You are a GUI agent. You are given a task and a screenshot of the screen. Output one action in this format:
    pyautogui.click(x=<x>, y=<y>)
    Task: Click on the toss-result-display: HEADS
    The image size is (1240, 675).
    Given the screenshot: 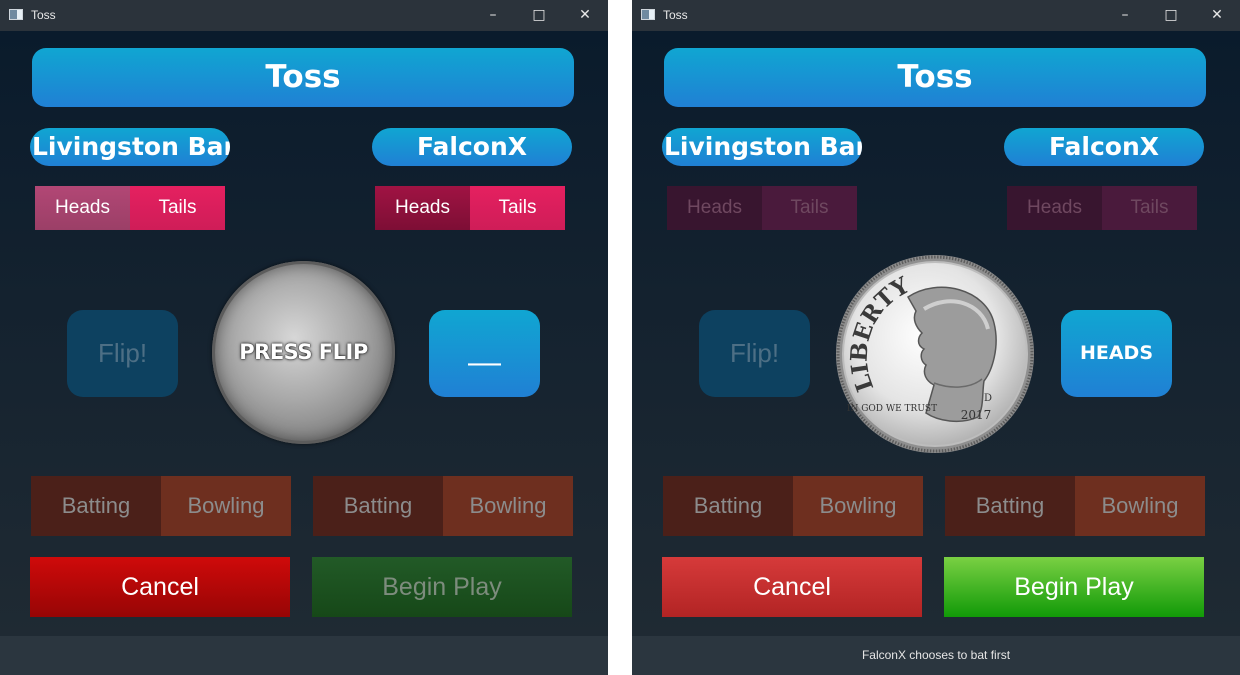 What is the action you would take?
    pyautogui.click(x=1116, y=353)
    